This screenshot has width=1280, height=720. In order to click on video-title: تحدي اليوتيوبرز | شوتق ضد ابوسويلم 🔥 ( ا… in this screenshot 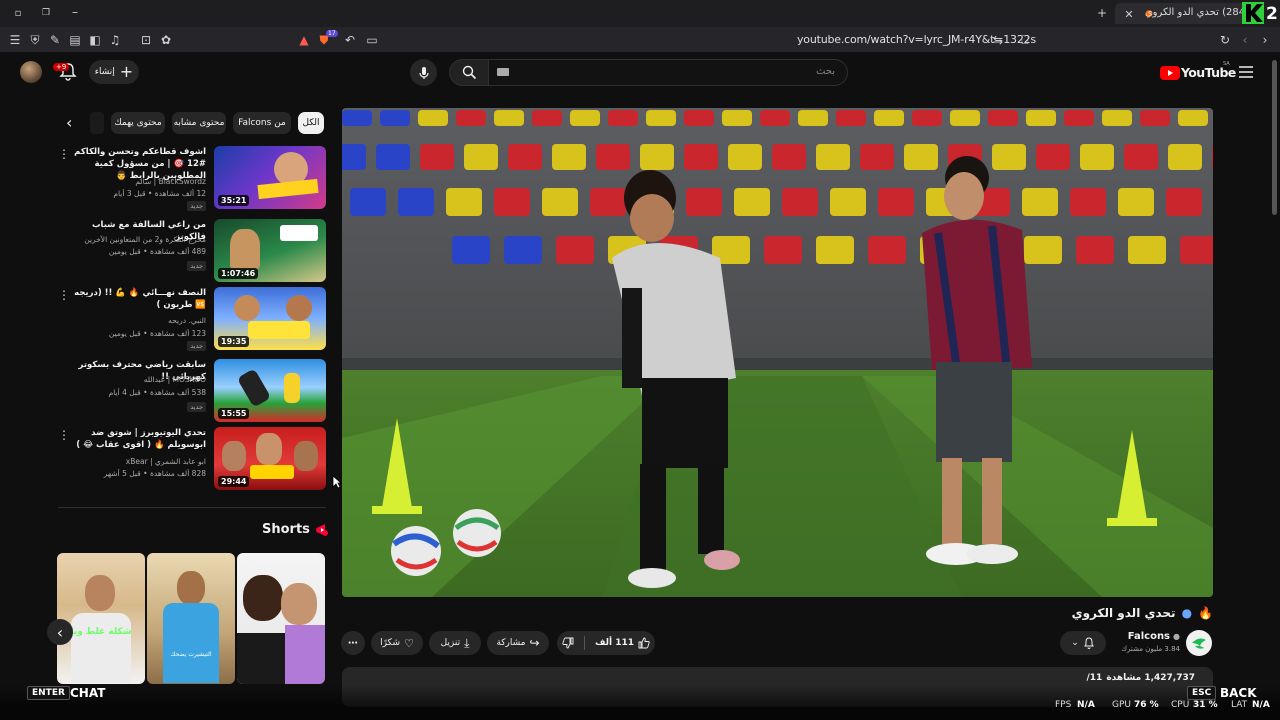, I will do `click(136, 439)`.